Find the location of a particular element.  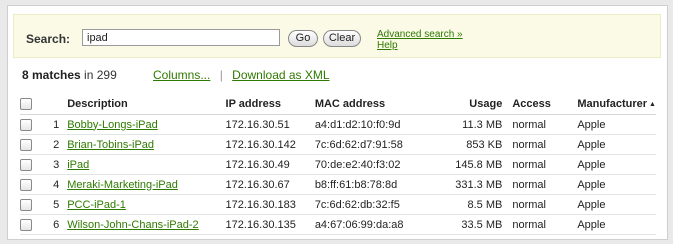

match-count: 8 matches is located at coordinates (51, 75).